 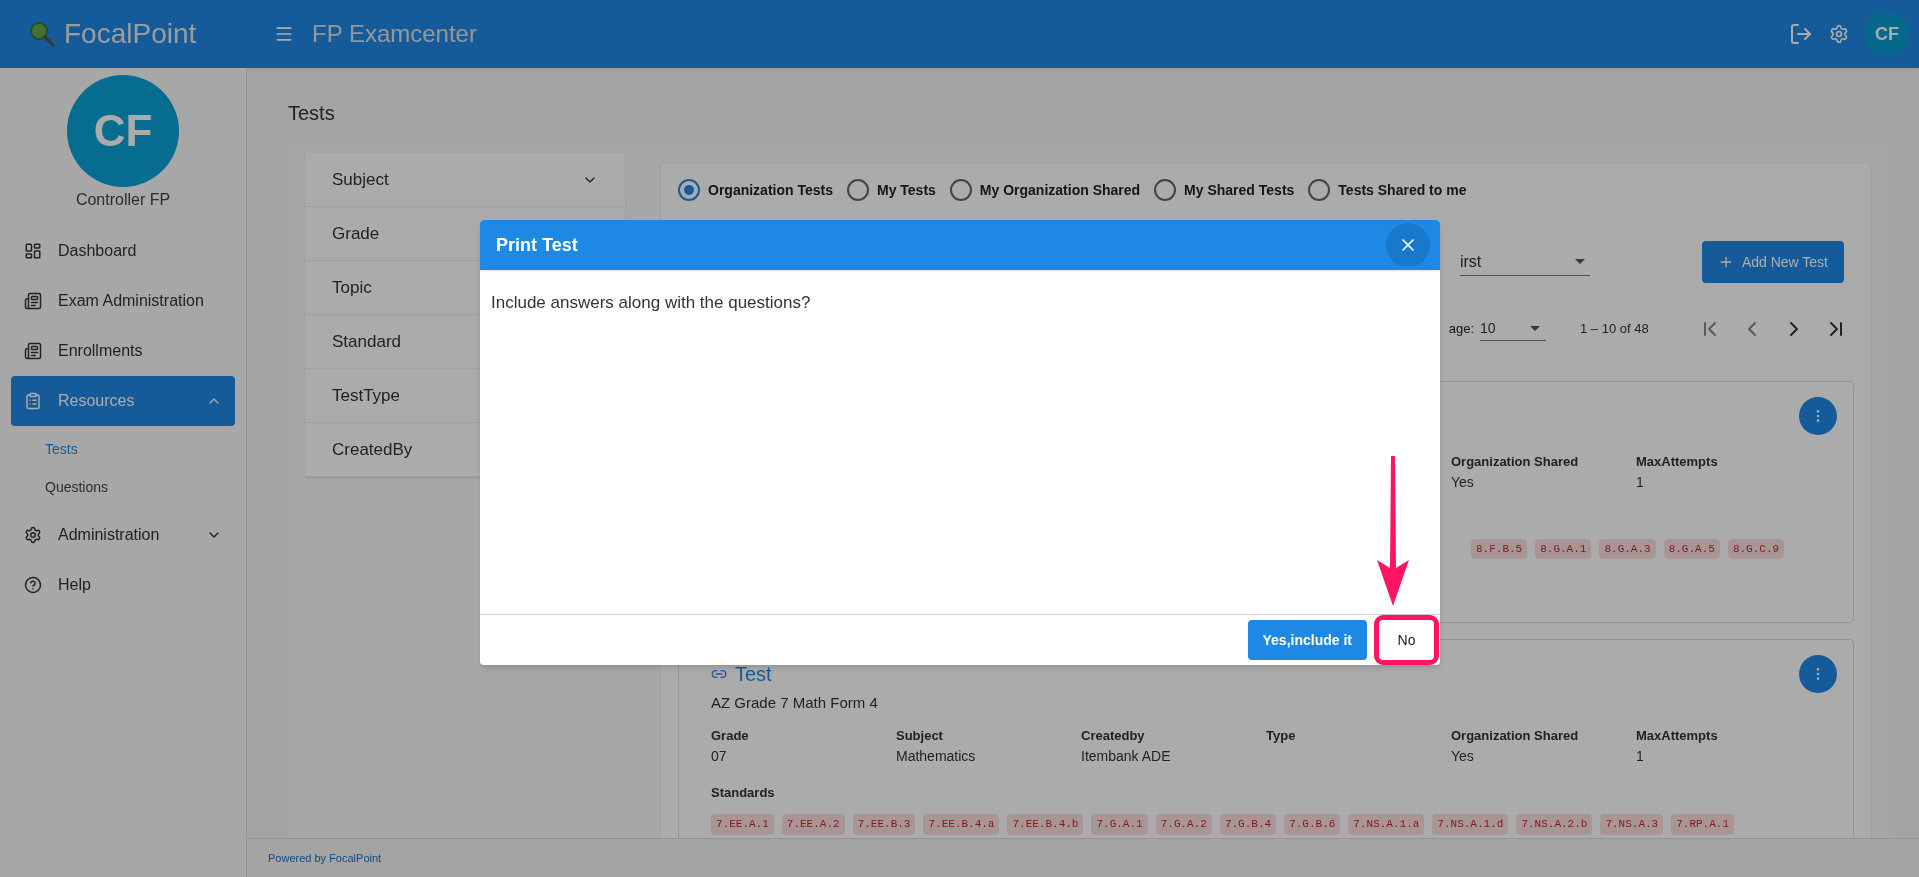 I want to click on sort-select: irst, so click(x=1524, y=262).